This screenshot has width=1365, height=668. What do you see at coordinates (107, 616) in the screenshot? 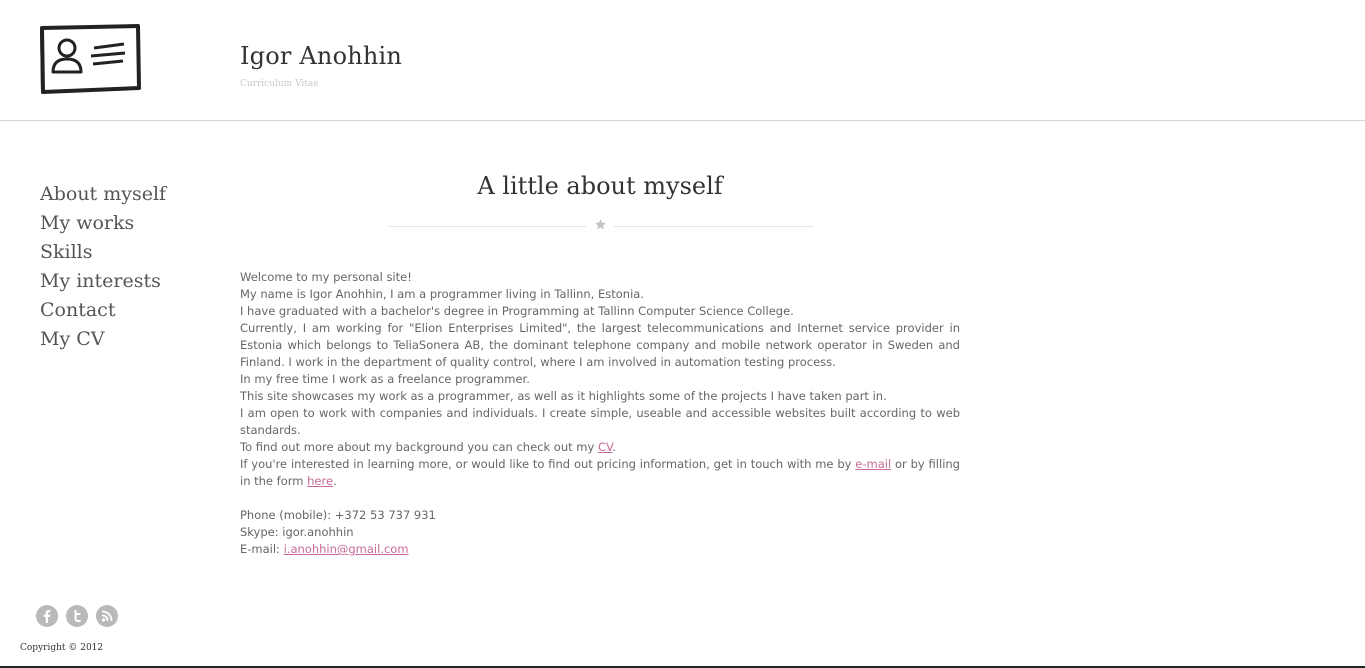
I see `rss-icon` at bounding box center [107, 616].